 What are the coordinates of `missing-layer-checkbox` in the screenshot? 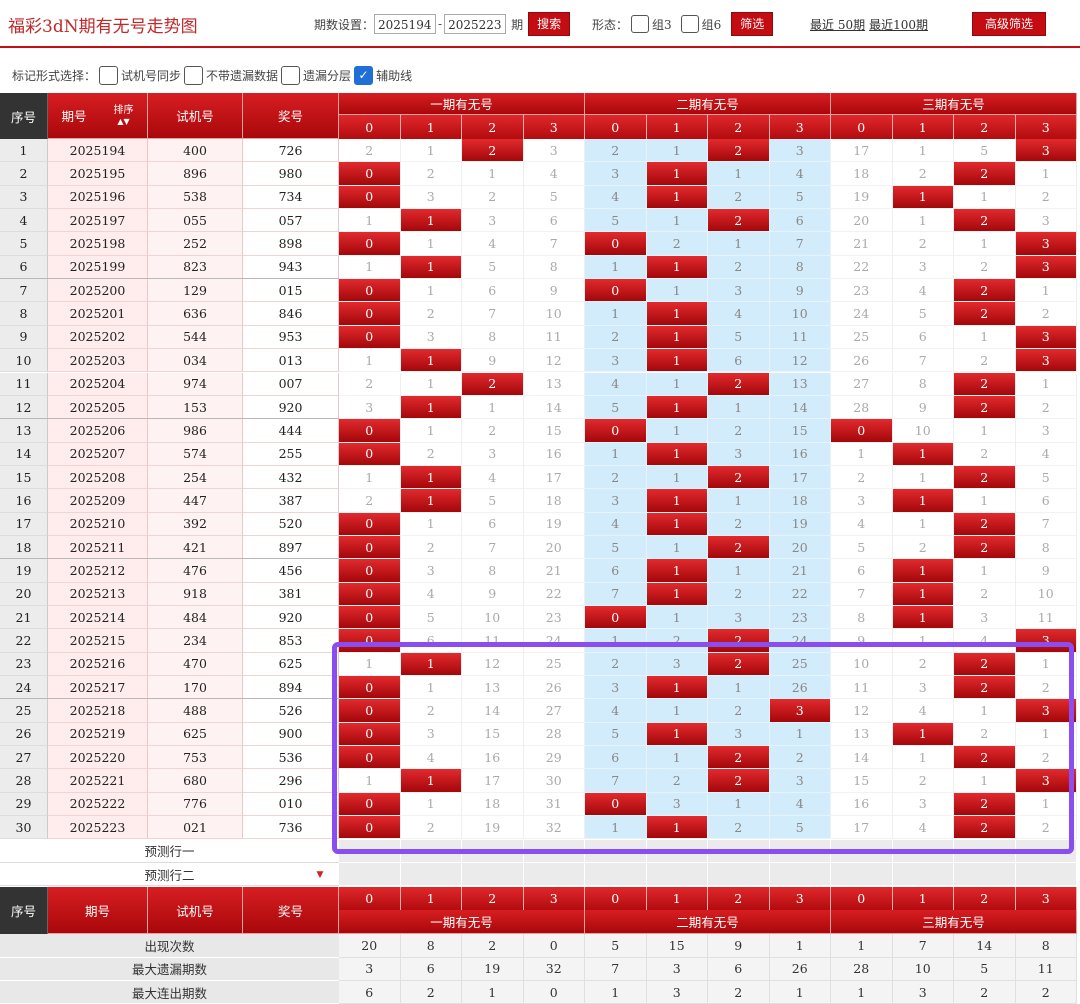 It's located at (291, 75).